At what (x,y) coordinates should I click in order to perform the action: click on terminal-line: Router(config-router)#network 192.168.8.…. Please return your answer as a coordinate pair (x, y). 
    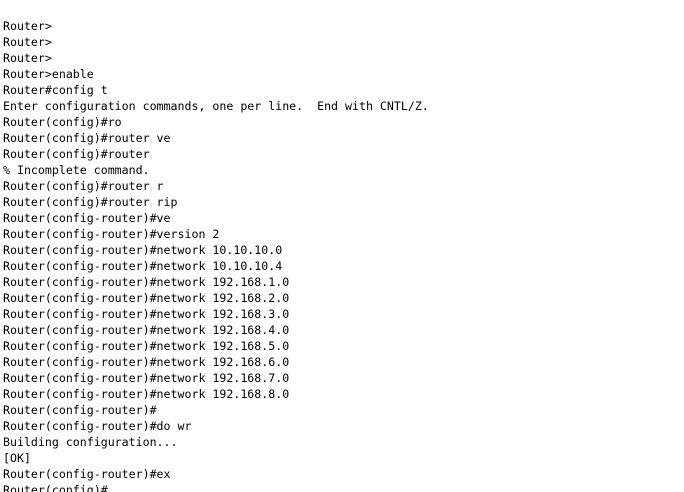
    Looking at the image, I should click on (146, 394).